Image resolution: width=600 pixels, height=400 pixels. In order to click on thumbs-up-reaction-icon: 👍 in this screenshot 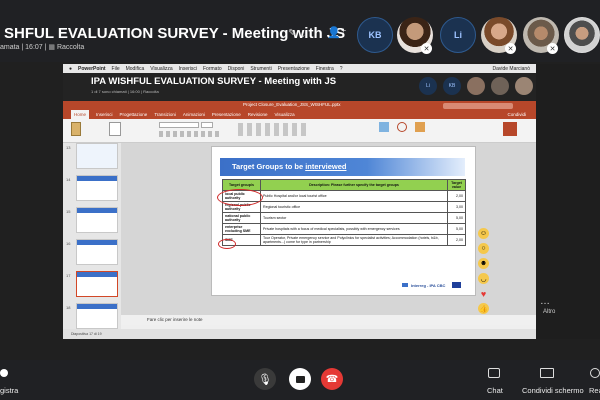, I will do `click(483, 308)`.